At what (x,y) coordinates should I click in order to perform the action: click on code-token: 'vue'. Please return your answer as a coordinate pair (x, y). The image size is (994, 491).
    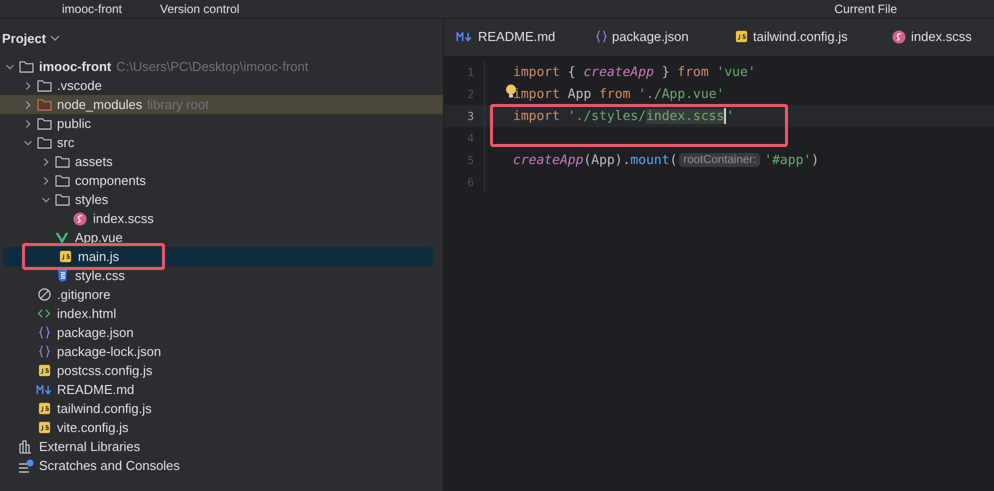
    Looking at the image, I should click on (736, 72).